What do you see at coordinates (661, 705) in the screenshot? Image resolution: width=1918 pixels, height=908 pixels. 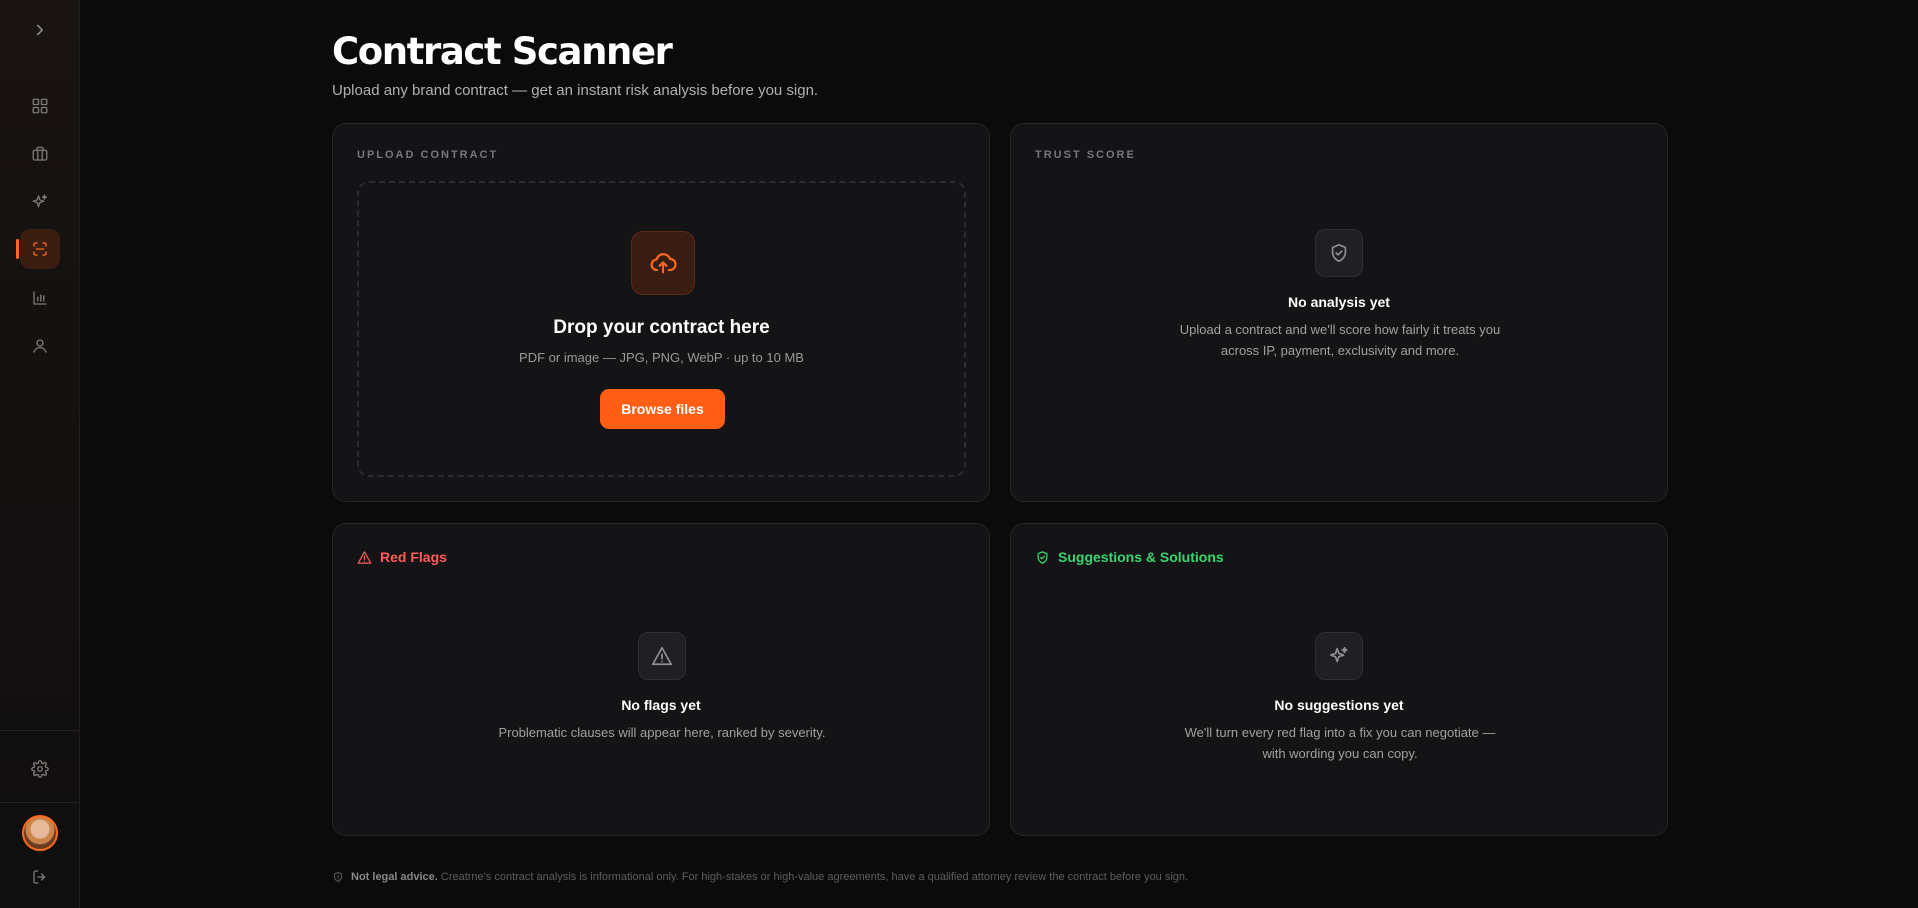 I see `flags-empty-title: No flags yet` at bounding box center [661, 705].